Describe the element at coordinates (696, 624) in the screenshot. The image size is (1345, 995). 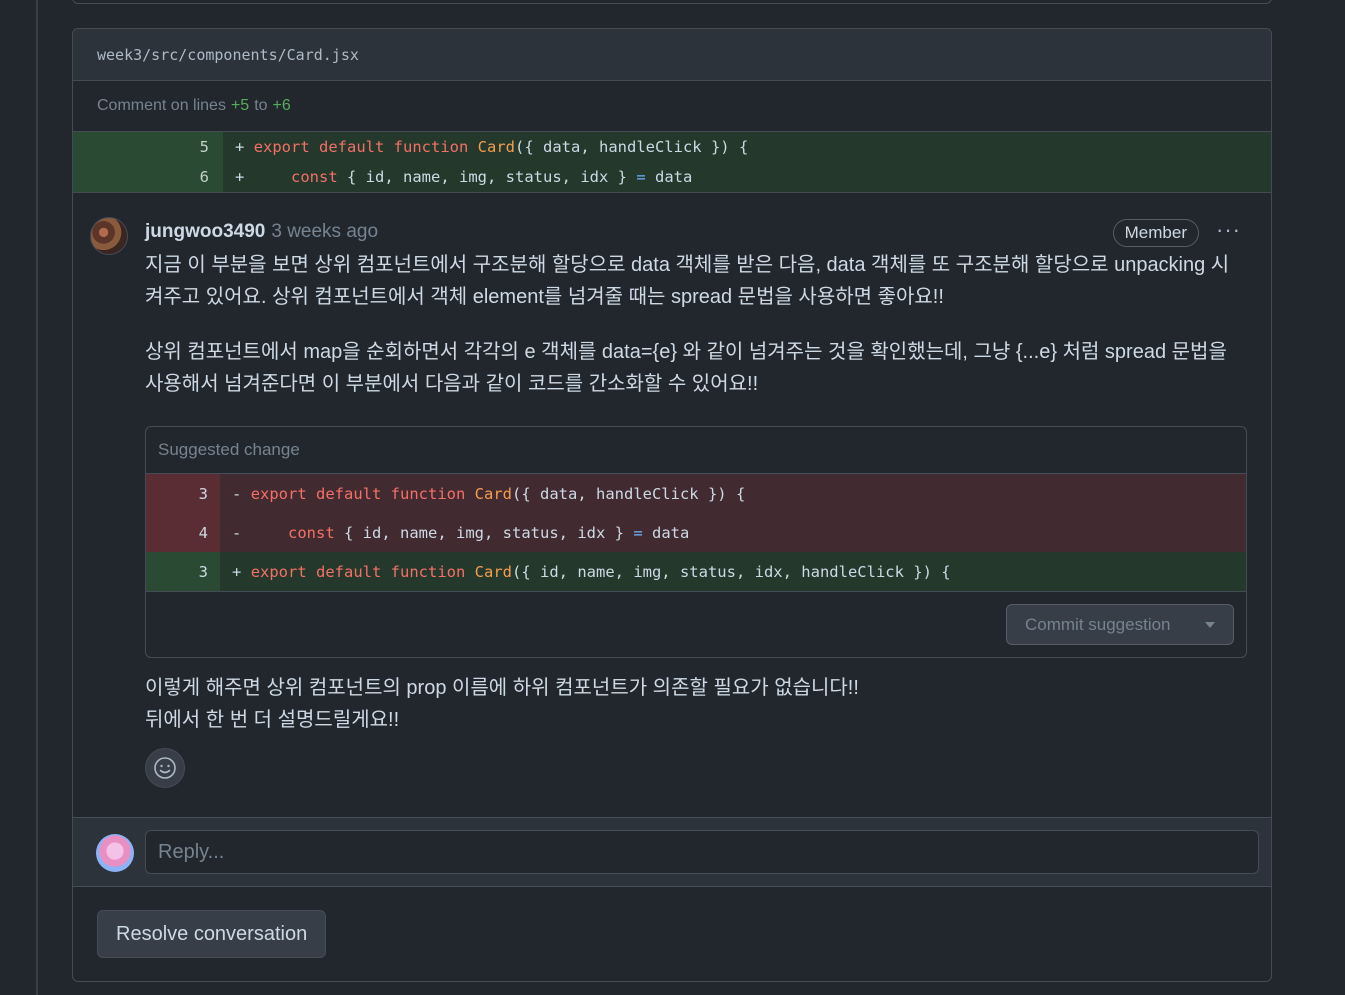
I see `suggestion-footer: Commit suggestion` at that location.